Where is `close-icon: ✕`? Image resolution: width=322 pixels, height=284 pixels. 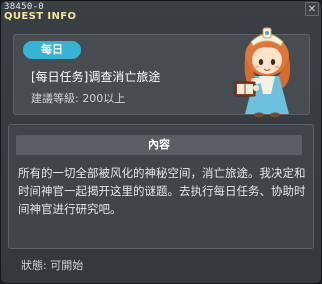
close-icon: ✕ is located at coordinates (312, 9).